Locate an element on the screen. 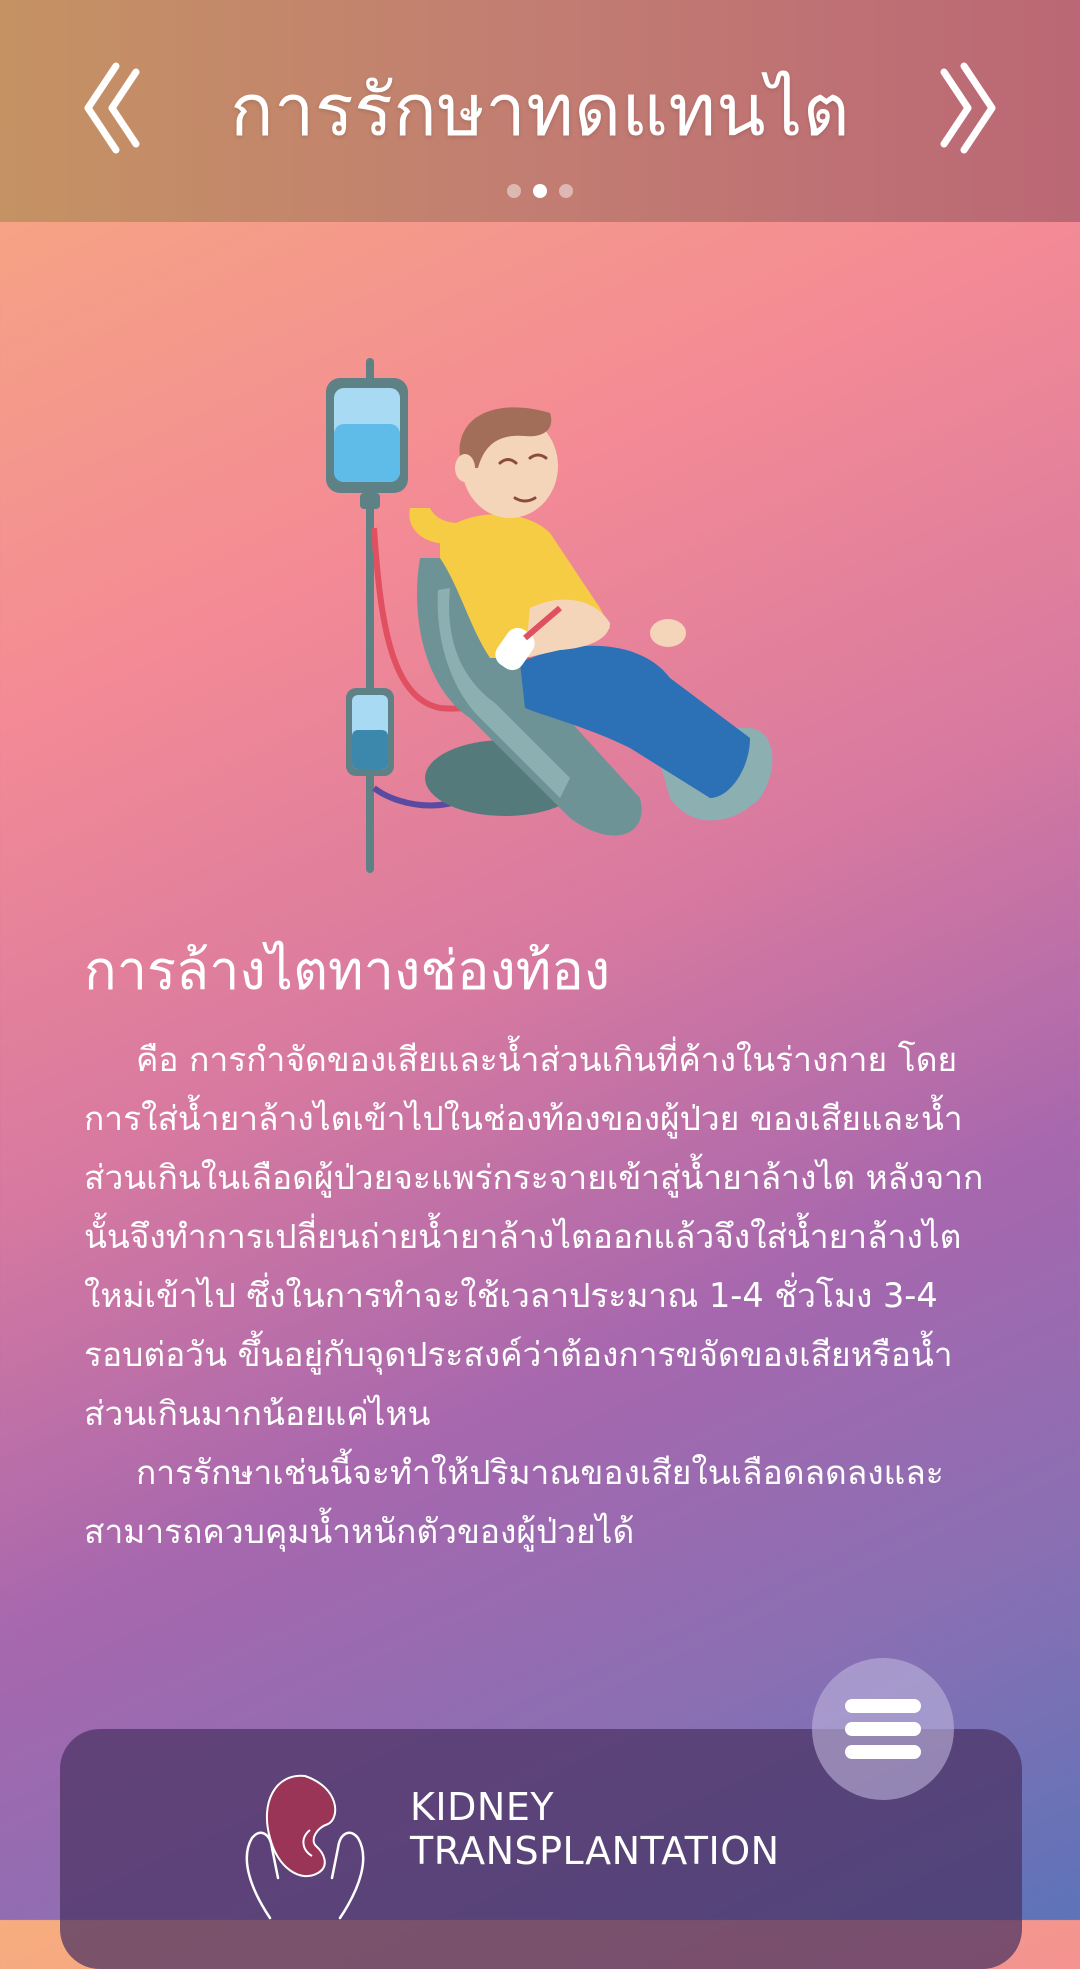 This screenshot has height=1969, width=1080. menu-button is located at coordinates (883, 1729).